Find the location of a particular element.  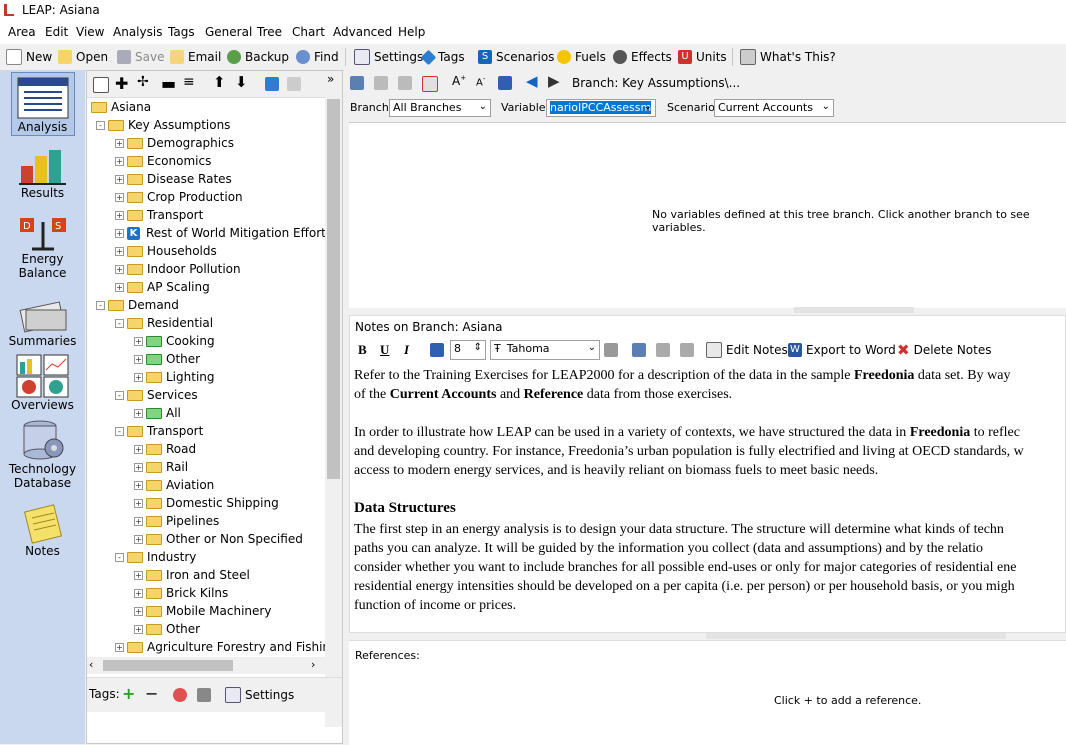

delete-notes-button: ✖ Delete Notes is located at coordinates (944, 350).